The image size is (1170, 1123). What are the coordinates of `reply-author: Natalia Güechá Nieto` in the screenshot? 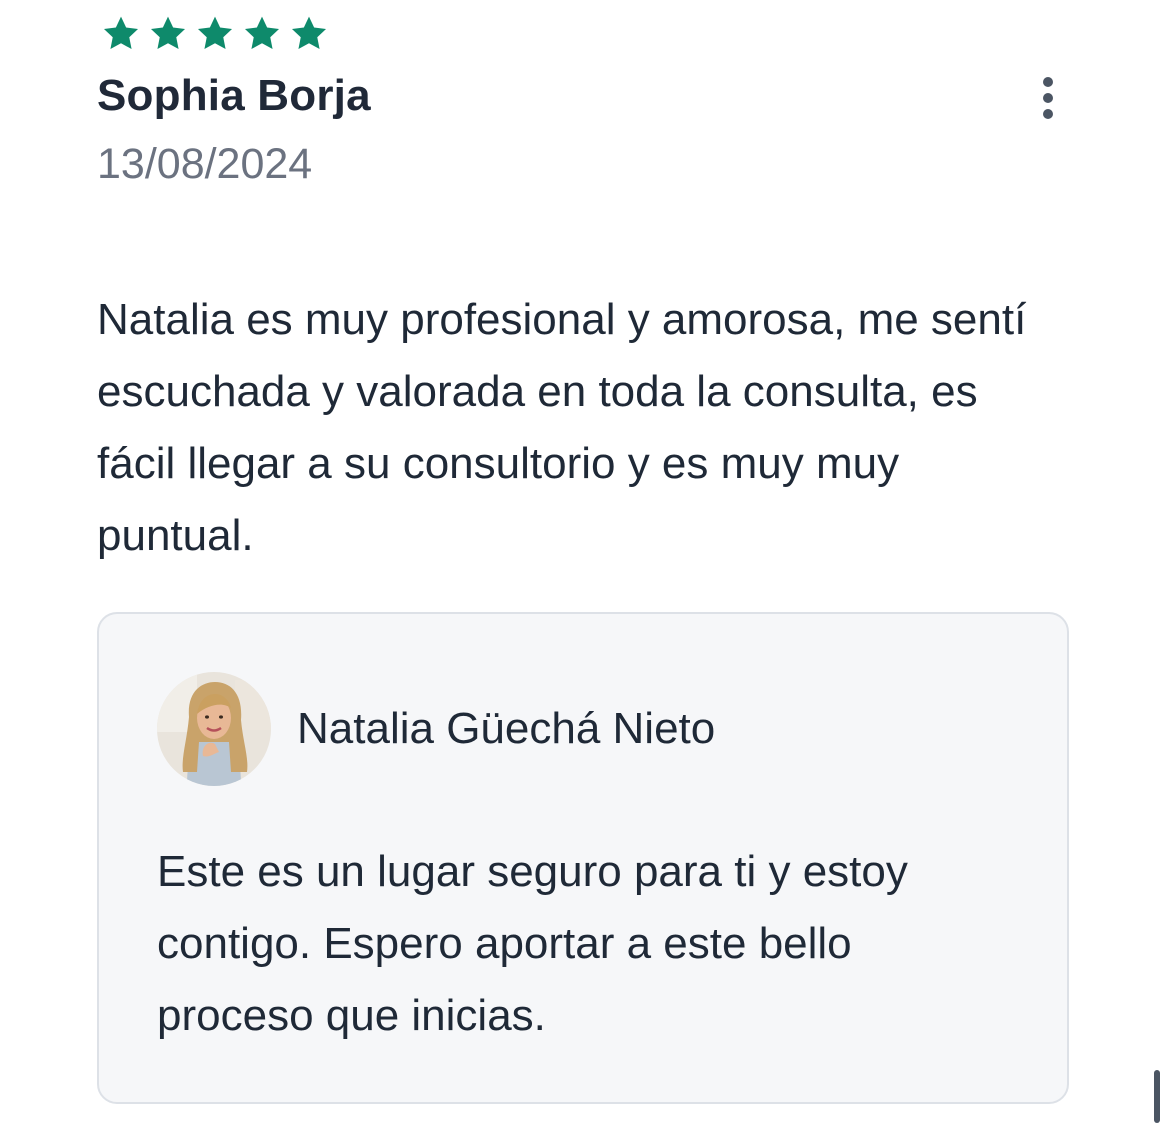 It's located at (506, 728).